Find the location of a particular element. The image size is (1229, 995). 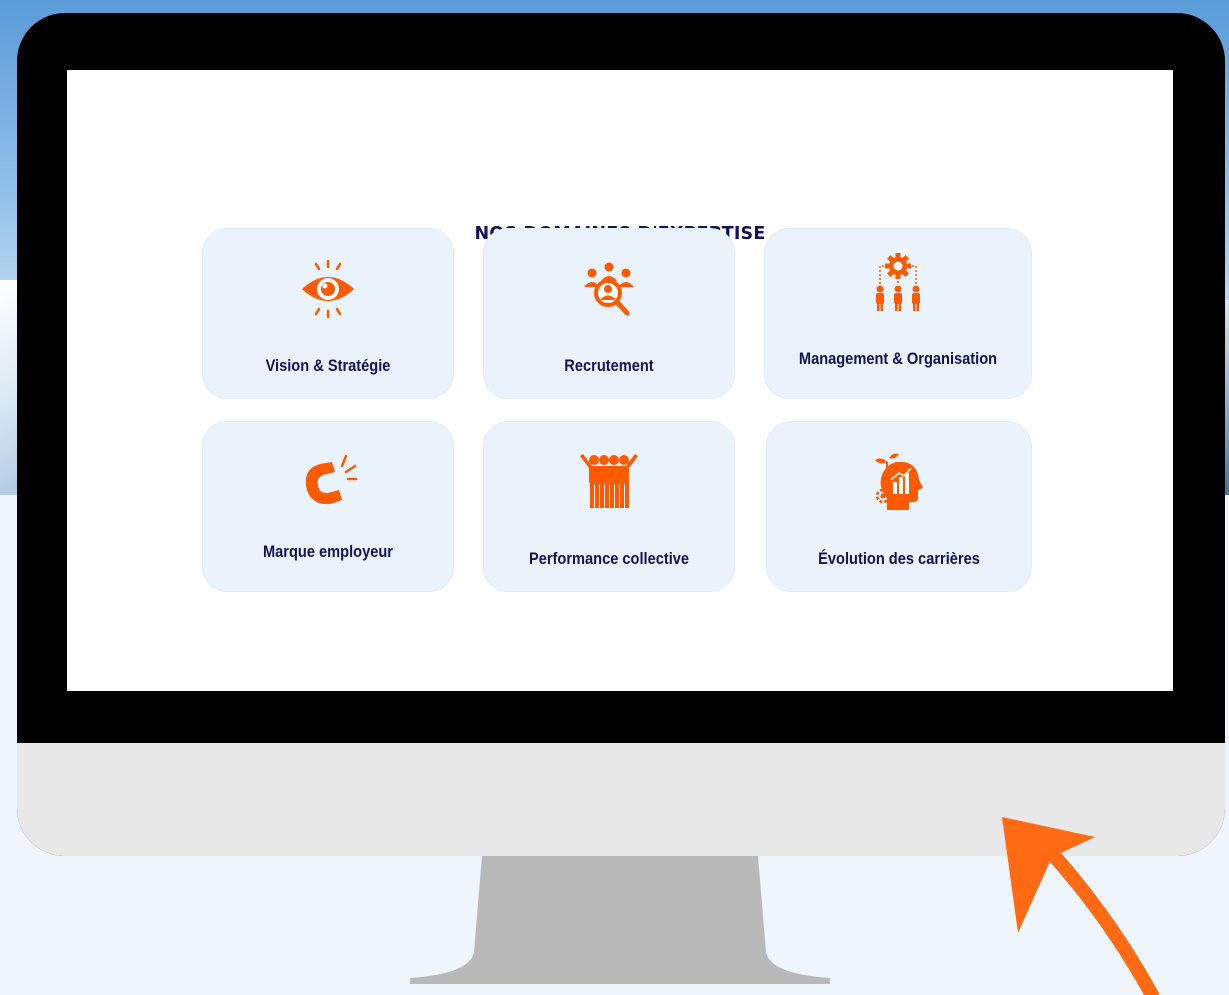

card-label: Management & Organisation is located at coordinates (898, 358).